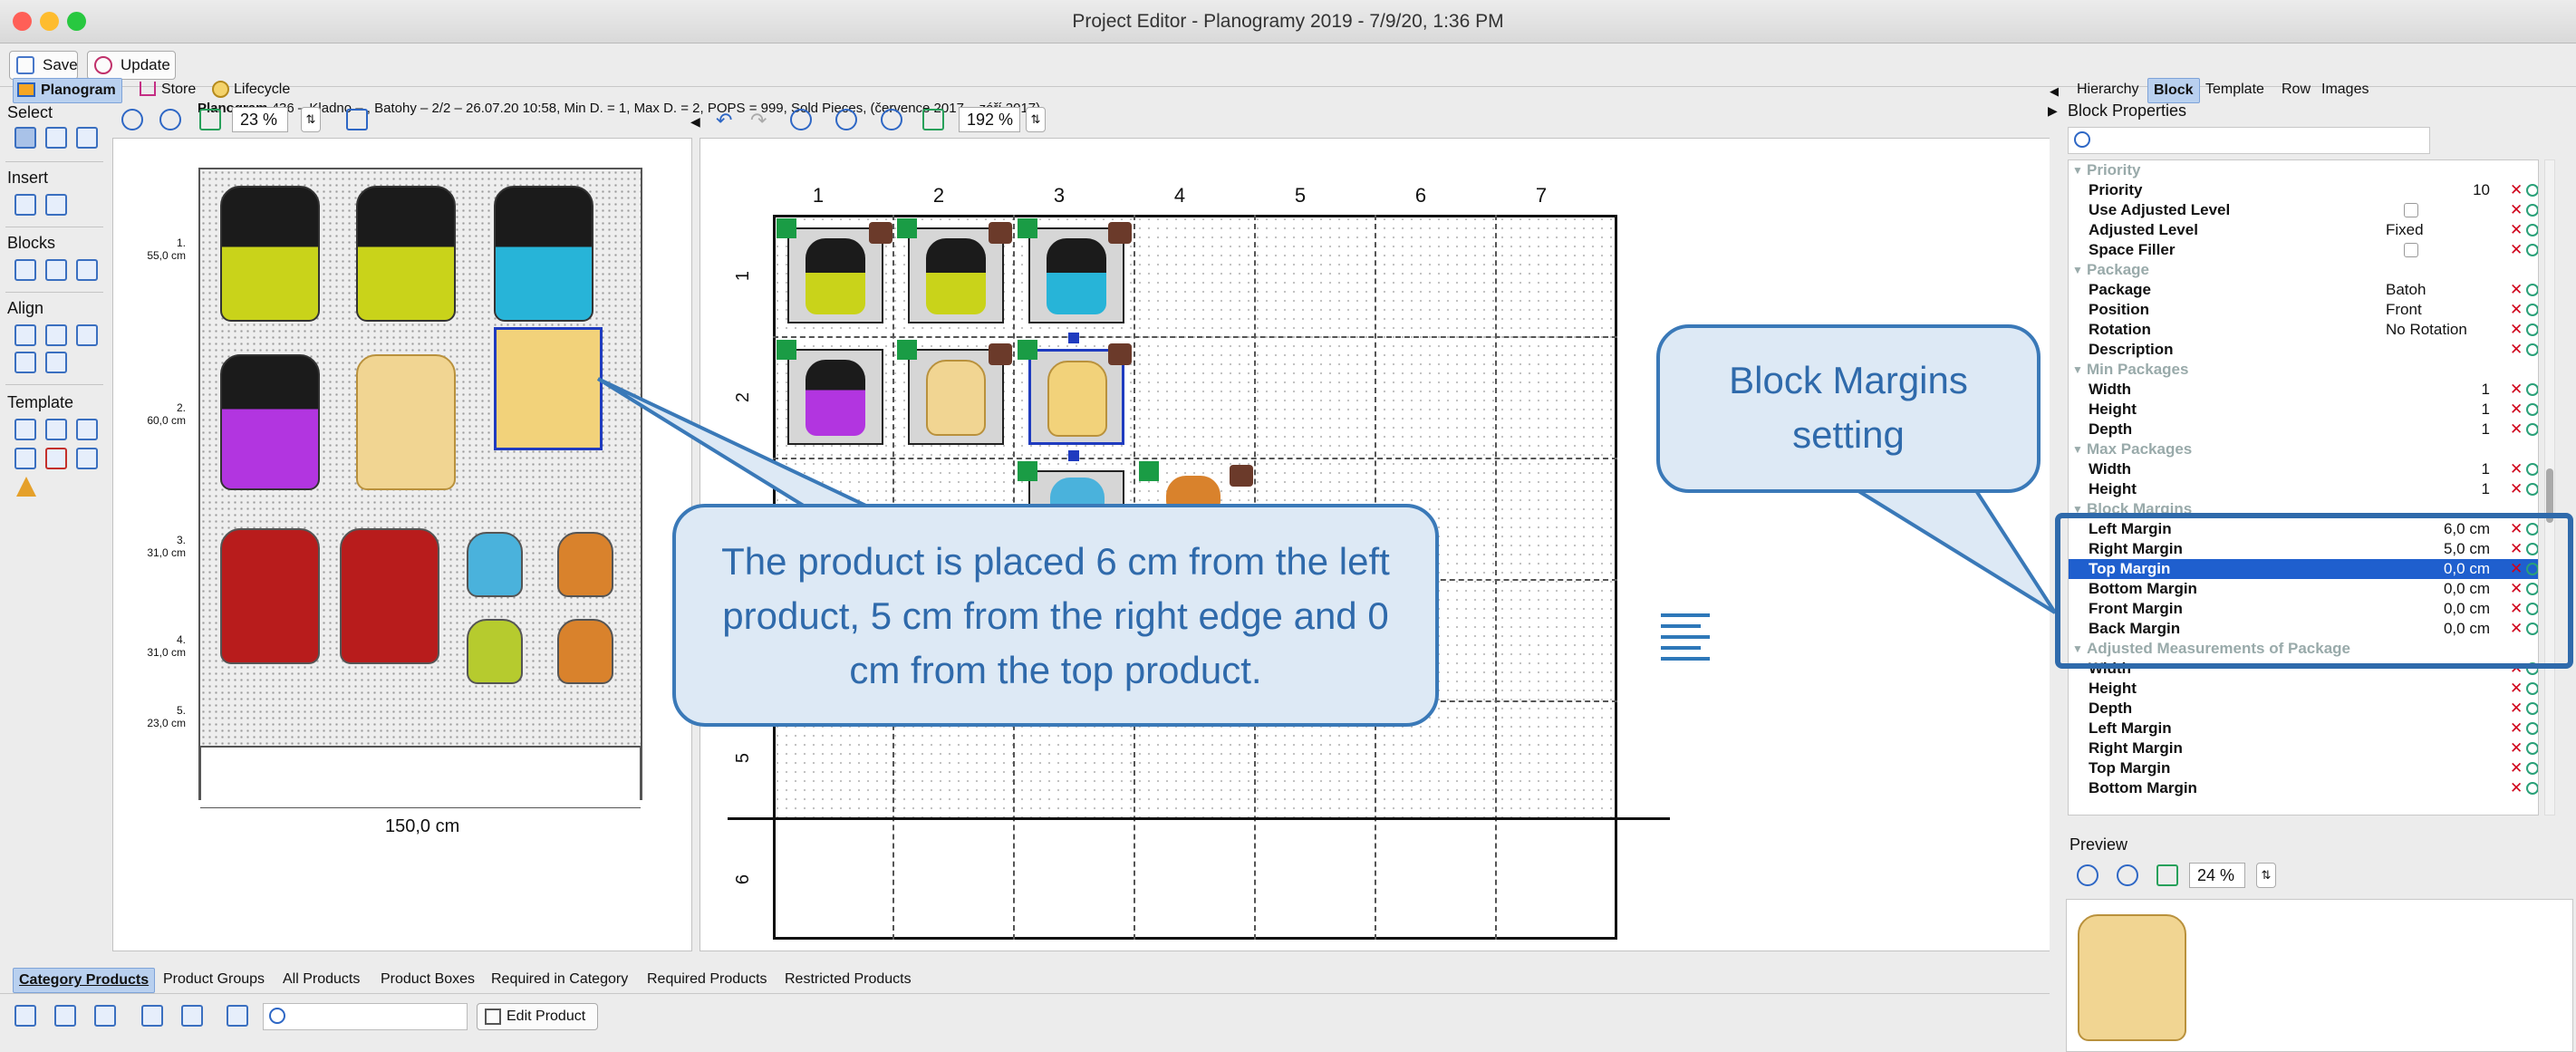  I want to click on margins-highlight-box, so click(2314, 591).